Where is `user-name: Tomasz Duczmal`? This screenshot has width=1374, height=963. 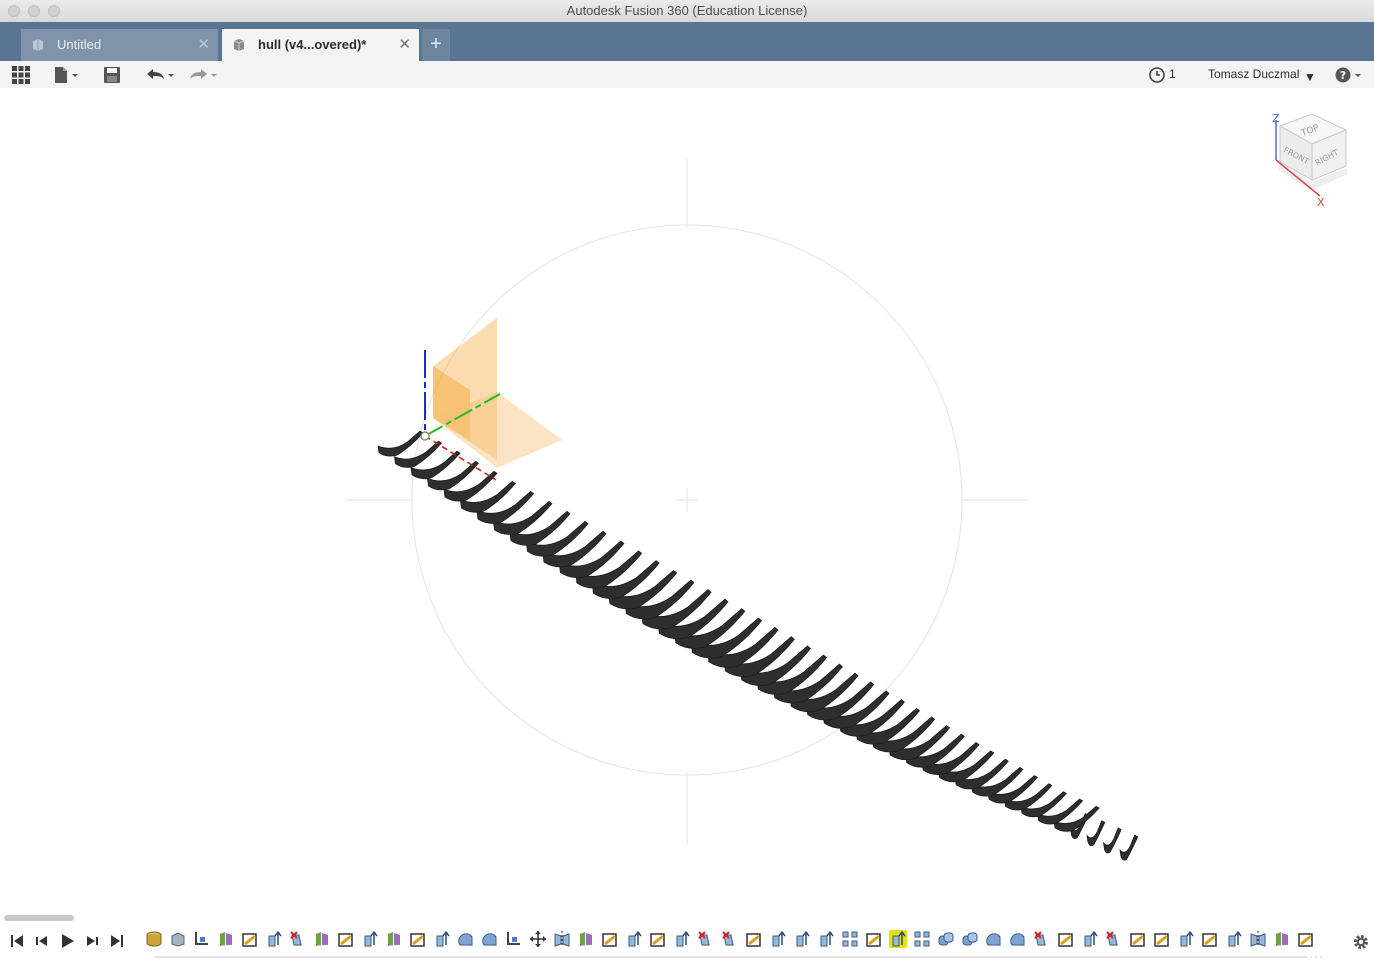
user-name: Tomasz Duczmal is located at coordinates (1253, 74).